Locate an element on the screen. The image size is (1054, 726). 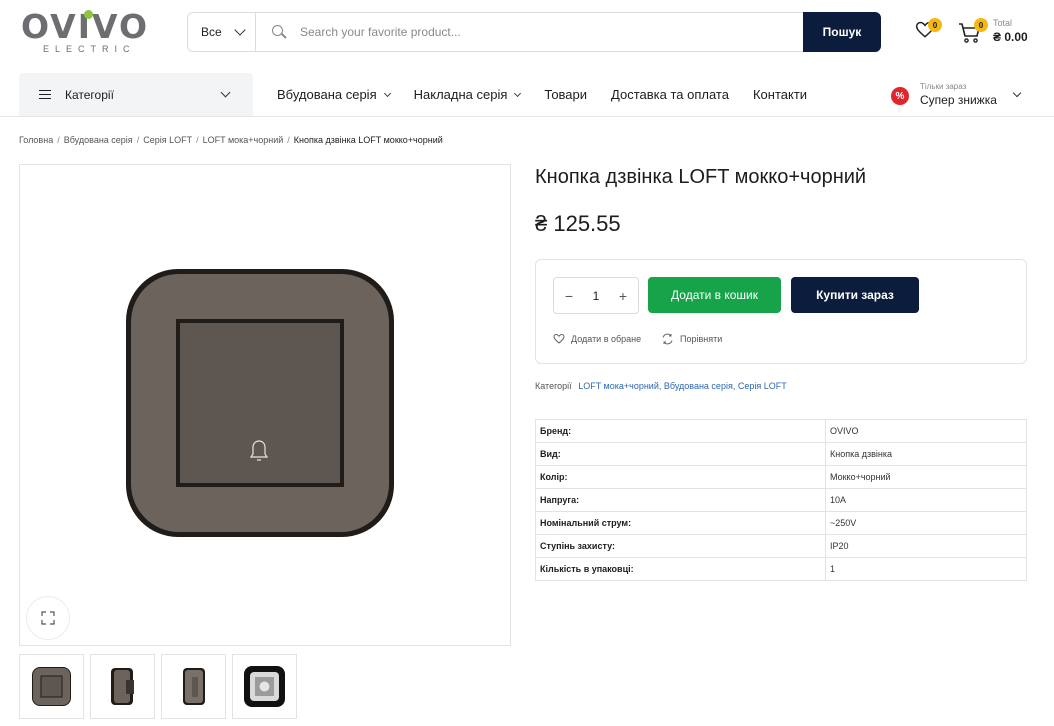
spec-key: Ступінь захисту: is located at coordinates (680, 546).